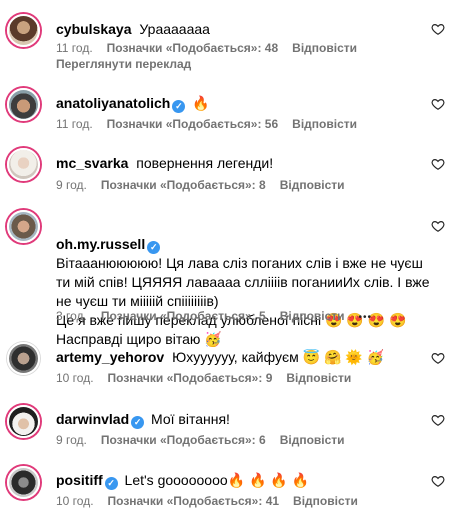 The image size is (457, 512). What do you see at coordinates (201, 103) in the screenshot?
I see `comment-text: 🔥` at bounding box center [201, 103].